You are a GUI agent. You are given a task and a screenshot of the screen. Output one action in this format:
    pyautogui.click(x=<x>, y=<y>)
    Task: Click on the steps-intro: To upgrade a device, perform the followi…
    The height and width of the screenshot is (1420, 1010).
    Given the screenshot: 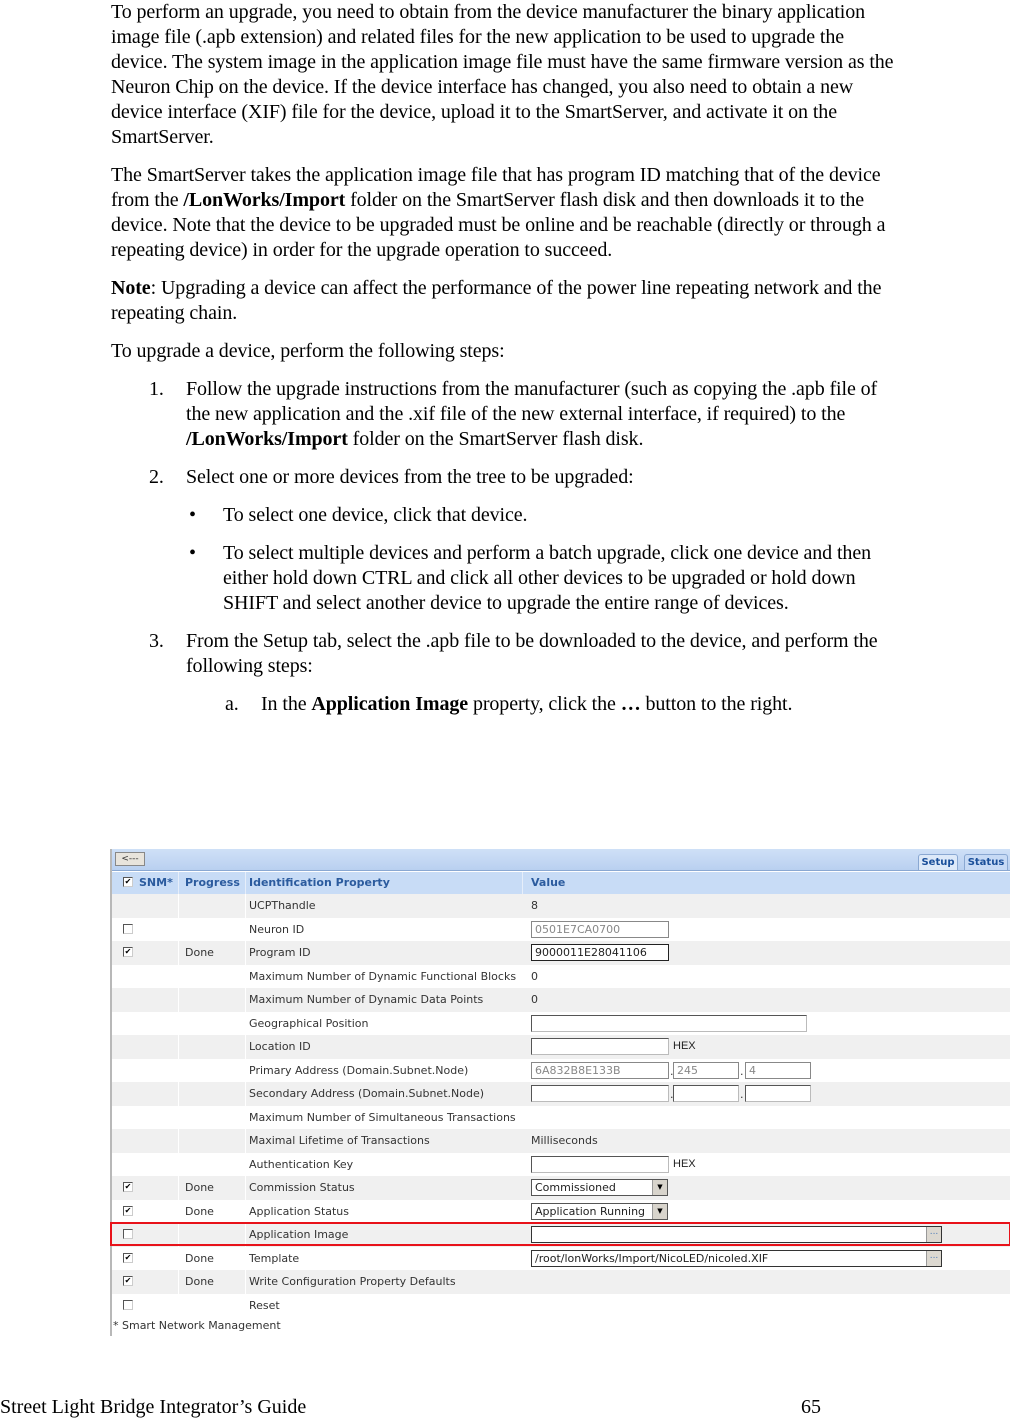 What is the action you would take?
    pyautogui.click(x=308, y=351)
    